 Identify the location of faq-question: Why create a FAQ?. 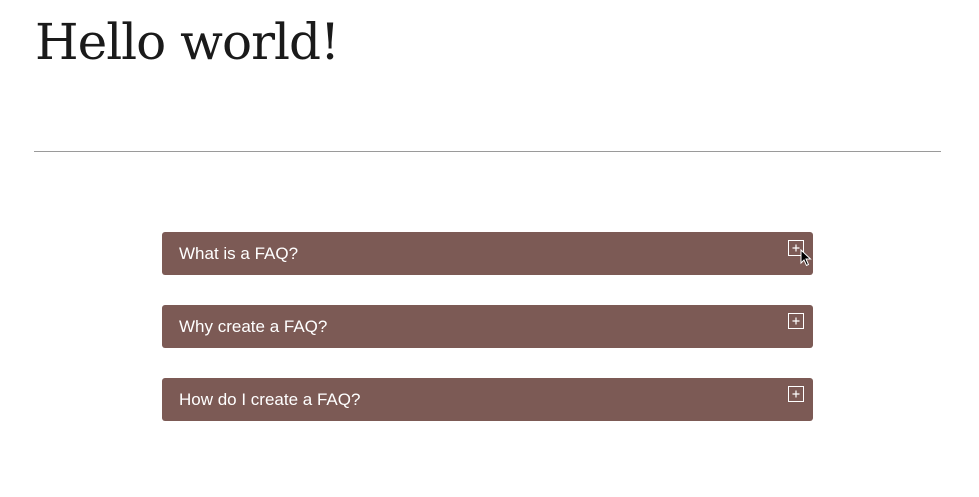
(253, 326).